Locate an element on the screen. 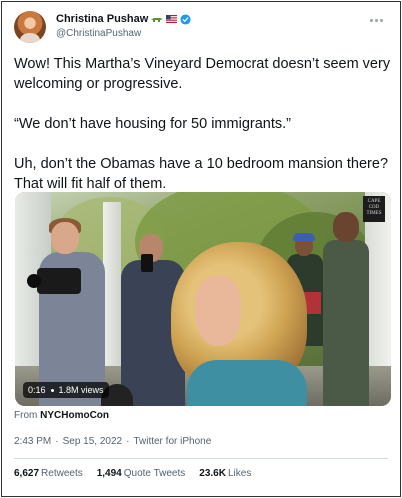  avatar-shoulder is located at coordinates (30, 38).